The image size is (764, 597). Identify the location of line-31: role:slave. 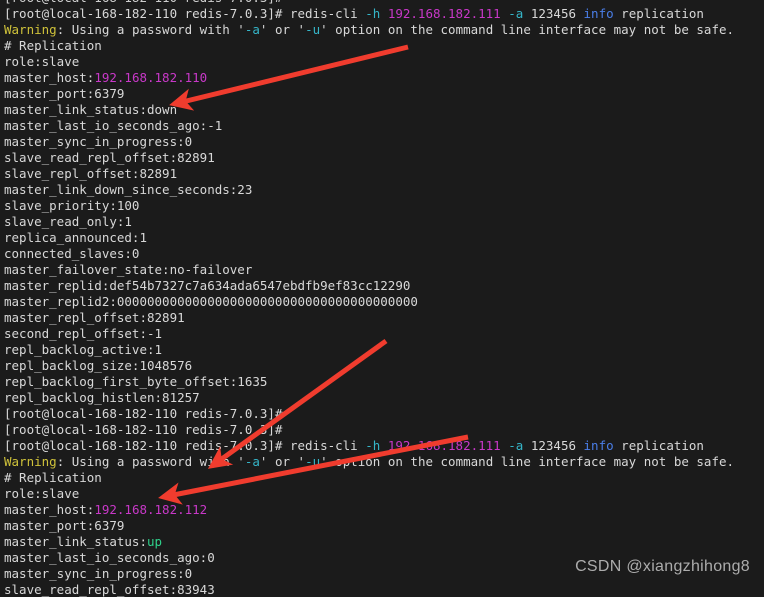
(369, 494).